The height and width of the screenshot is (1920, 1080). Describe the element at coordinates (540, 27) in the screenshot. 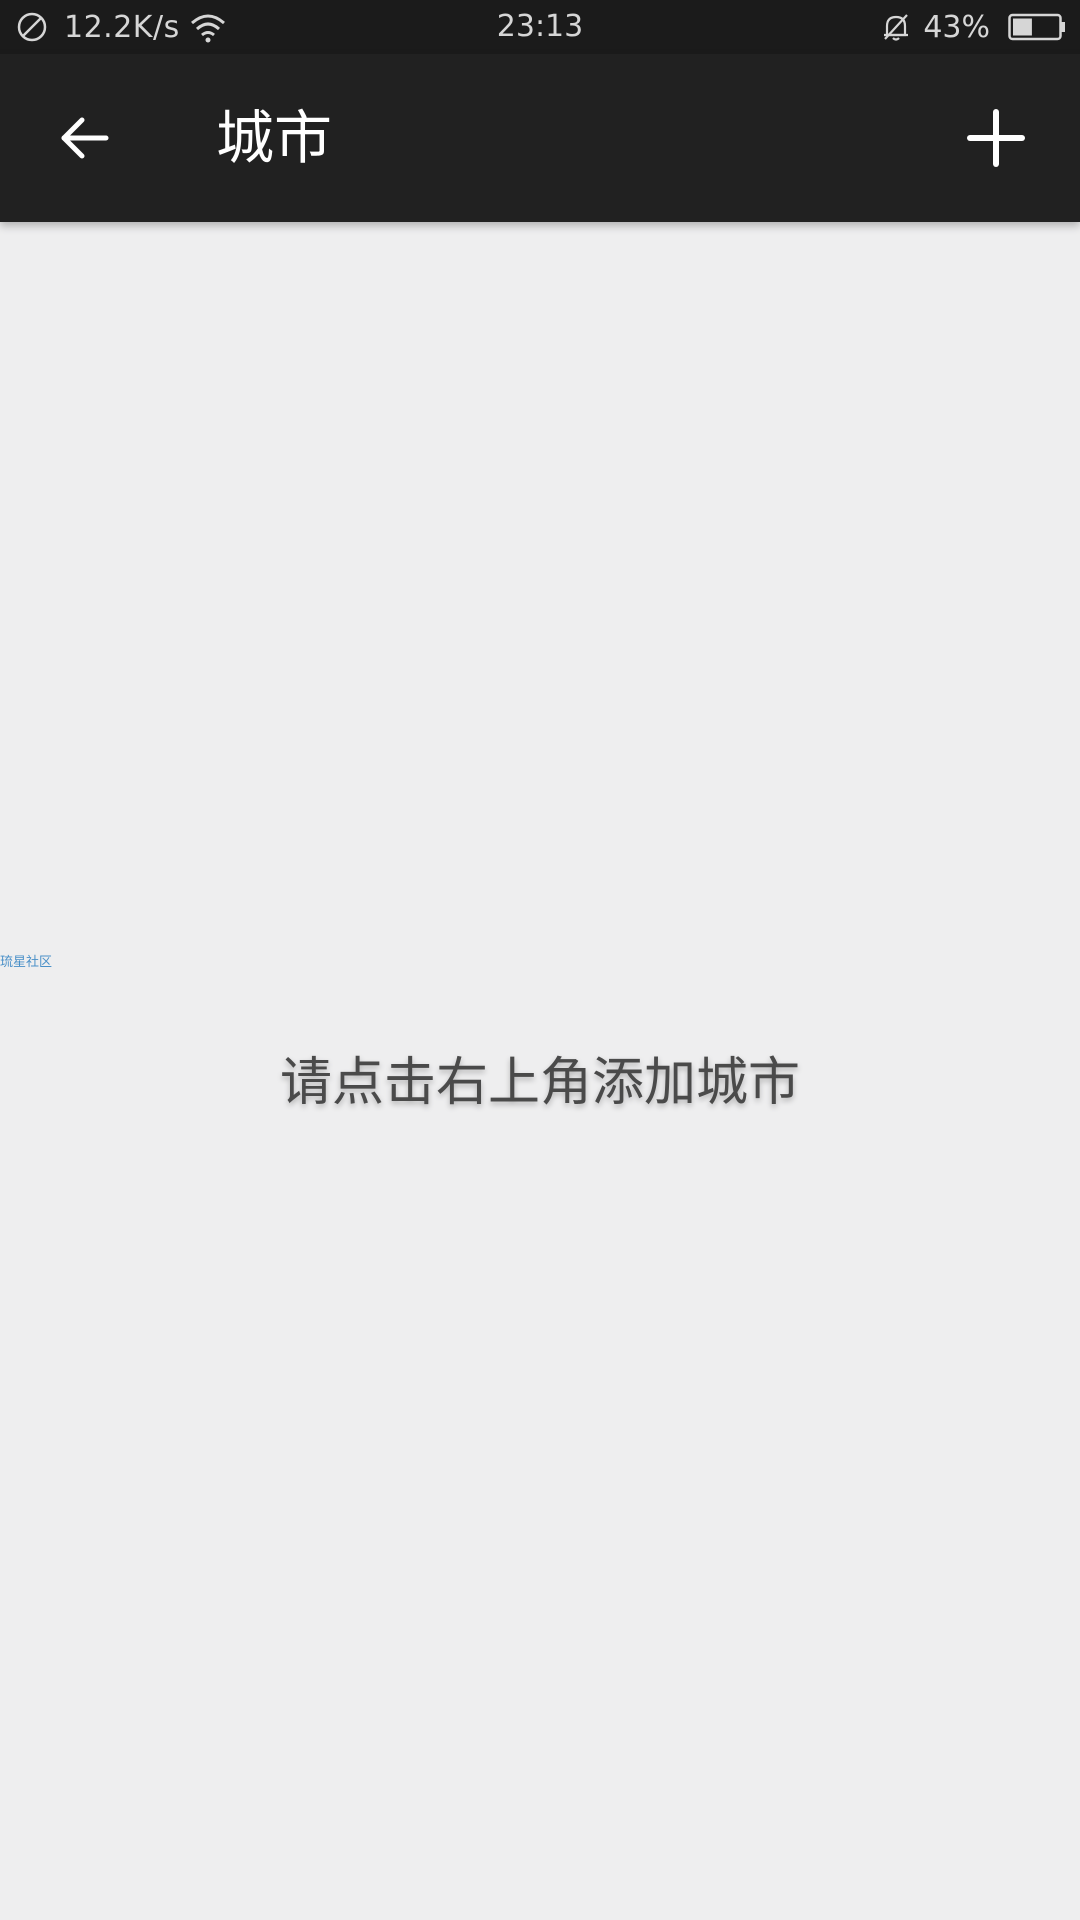

I see `status-bar: 12.2K/s 23:13 43%` at that location.